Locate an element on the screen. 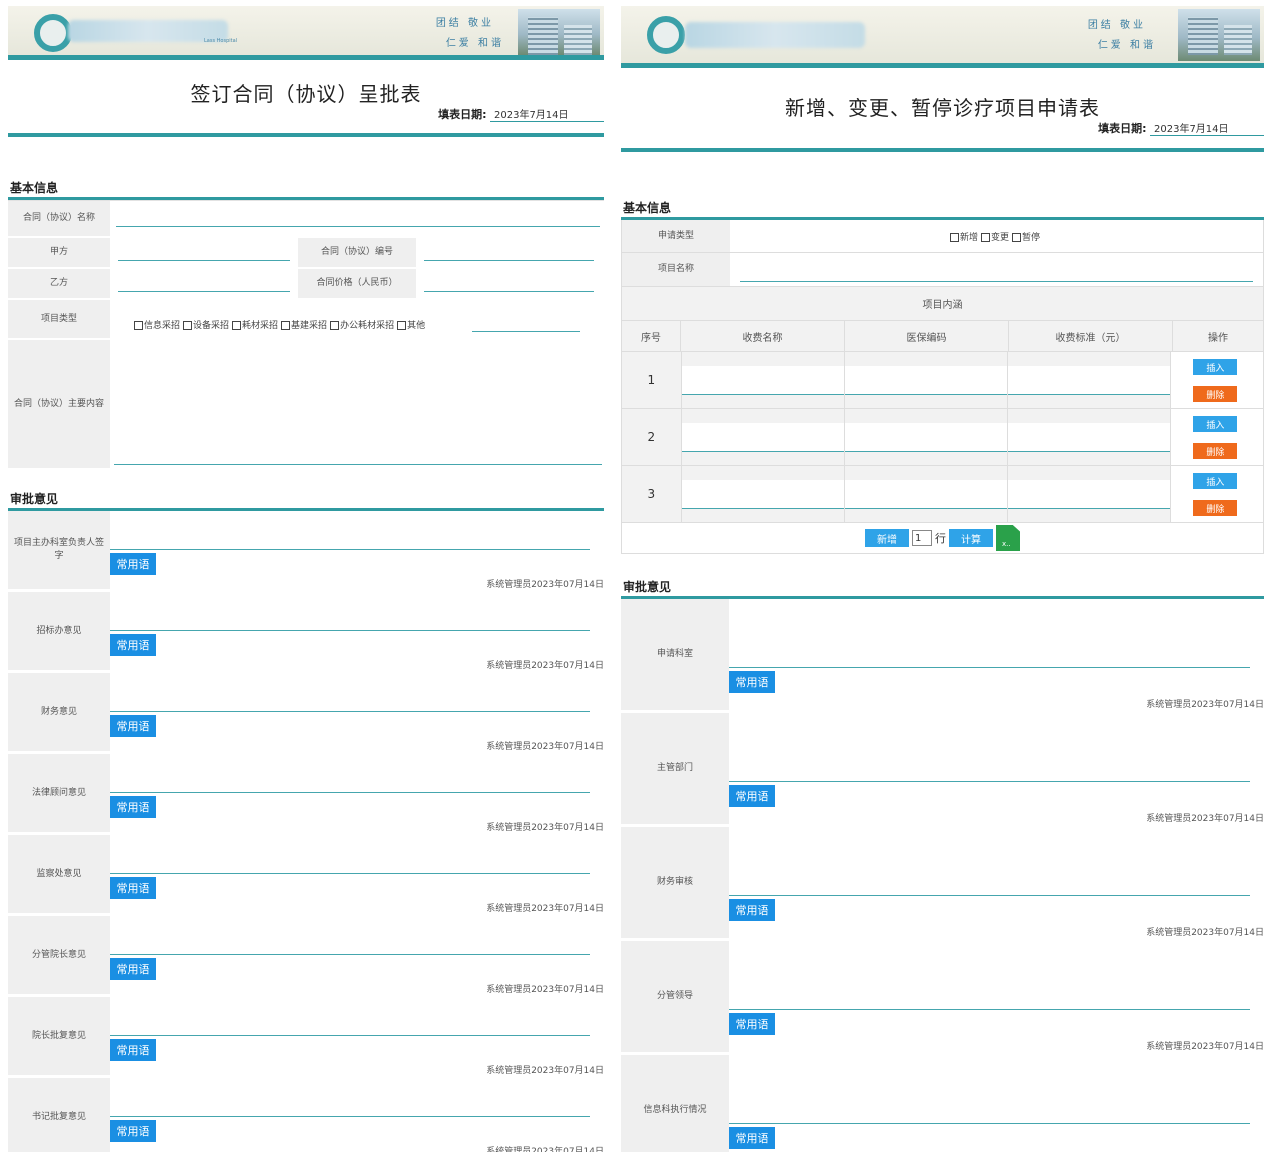 The image size is (1269, 1158). contract-price-input is located at coordinates (509, 291).